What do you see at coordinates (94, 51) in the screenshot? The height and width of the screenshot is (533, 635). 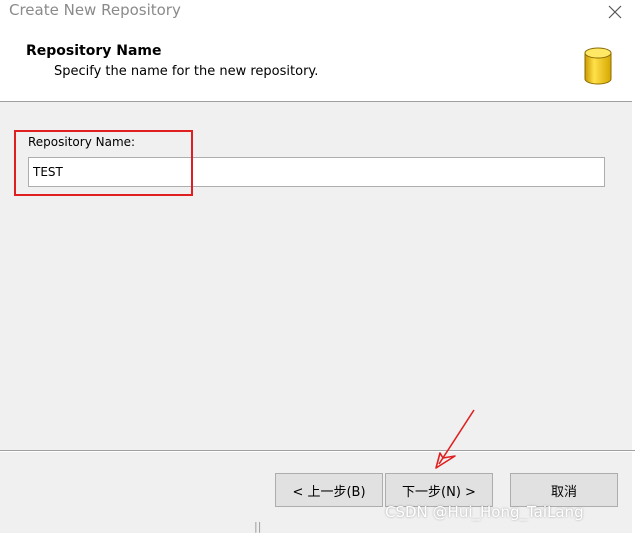 I see `page-title: Repository Name` at bounding box center [94, 51].